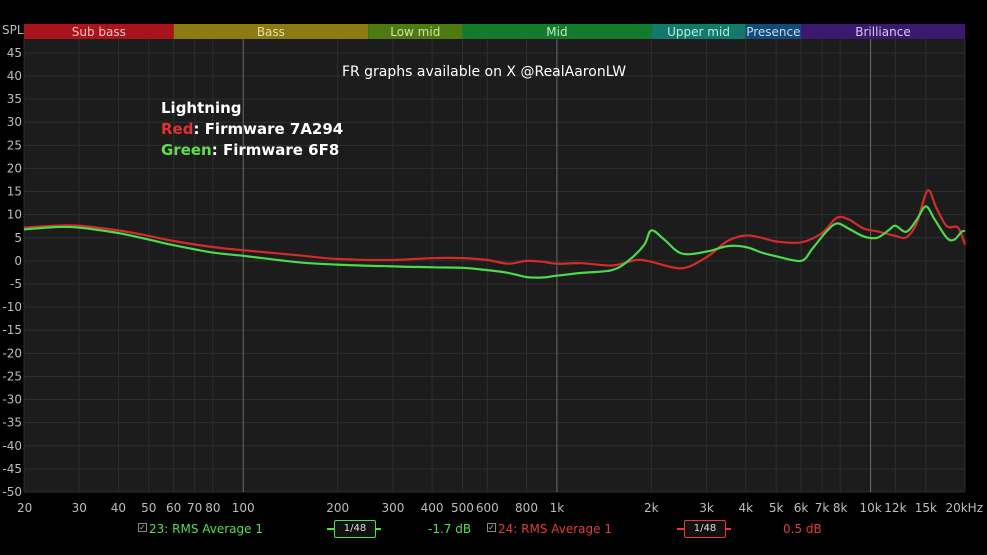 Image resolution: width=987 pixels, height=555 pixels. What do you see at coordinates (487, 508) in the screenshot?
I see `x-tick-label: 600` at bounding box center [487, 508].